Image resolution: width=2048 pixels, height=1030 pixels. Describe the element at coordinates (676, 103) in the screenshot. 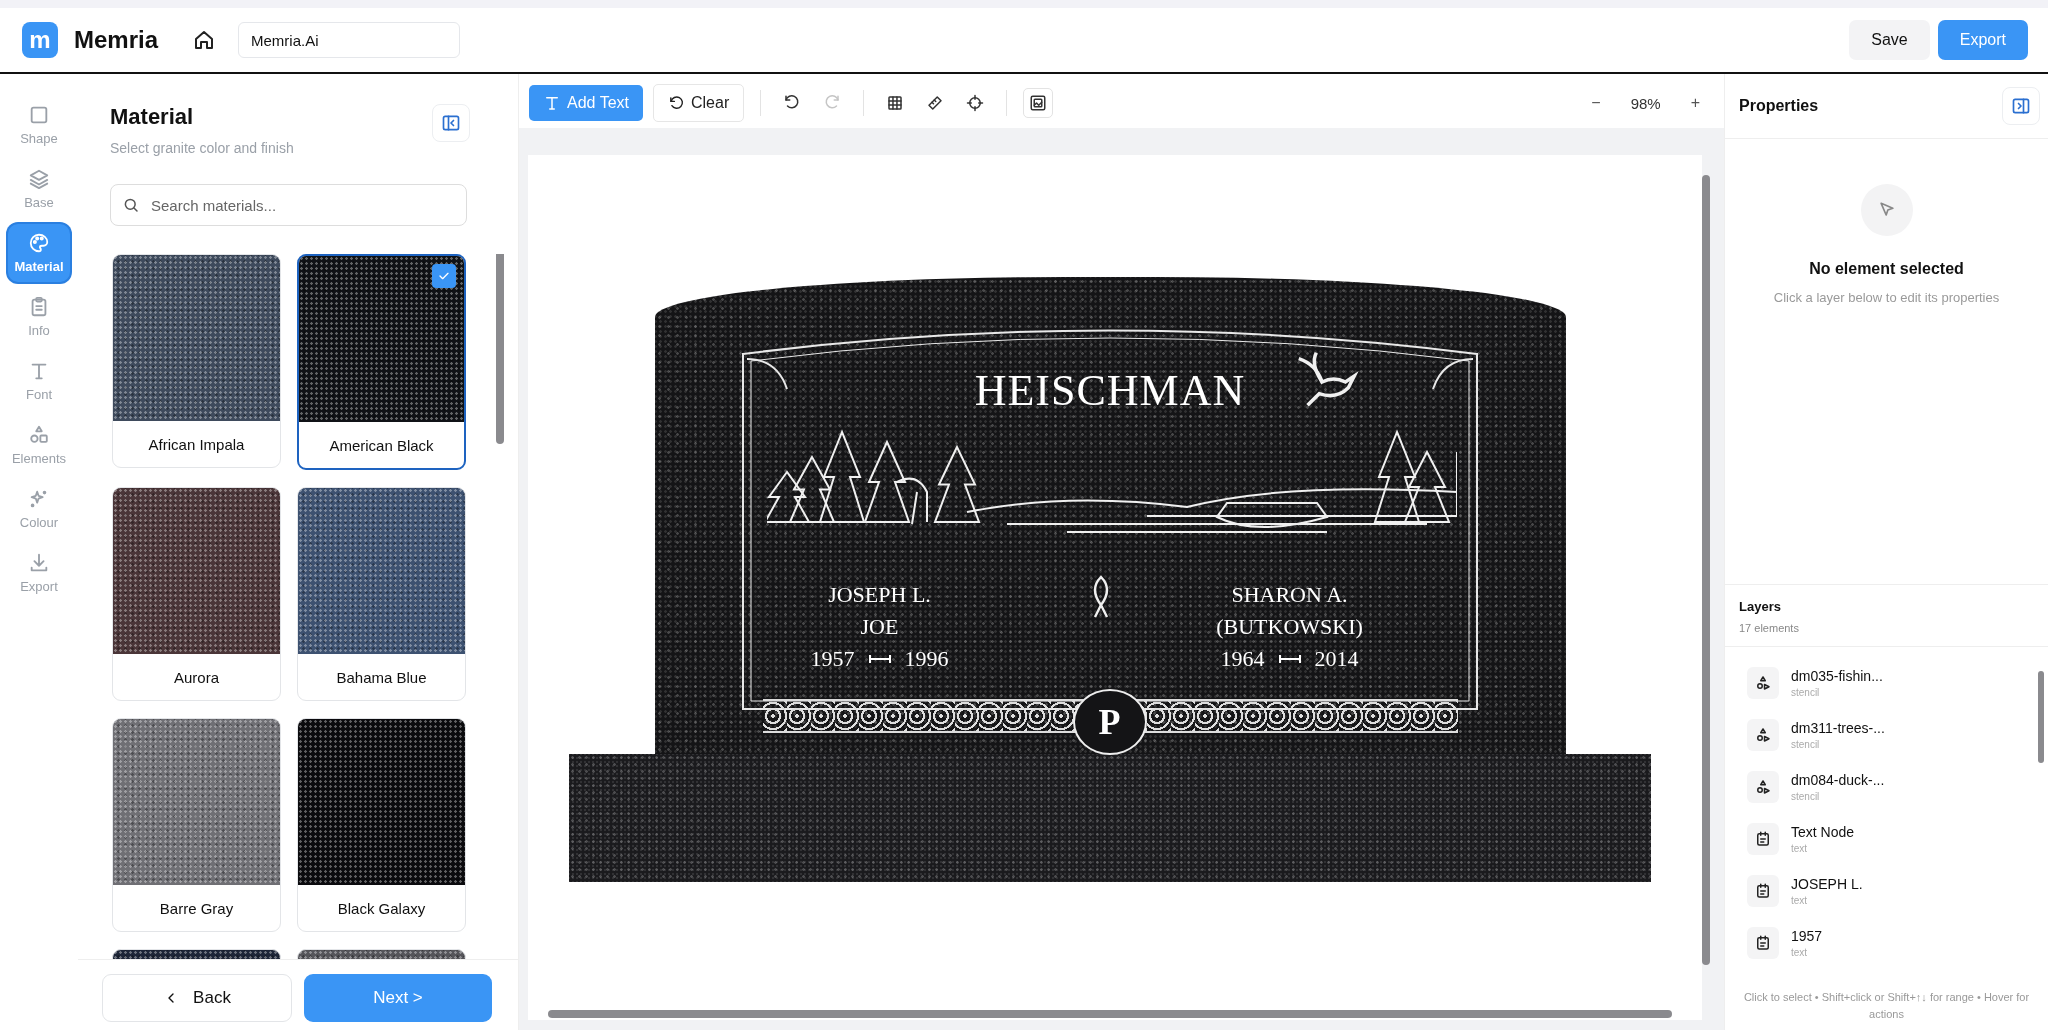

I see `reset-icon` at that location.